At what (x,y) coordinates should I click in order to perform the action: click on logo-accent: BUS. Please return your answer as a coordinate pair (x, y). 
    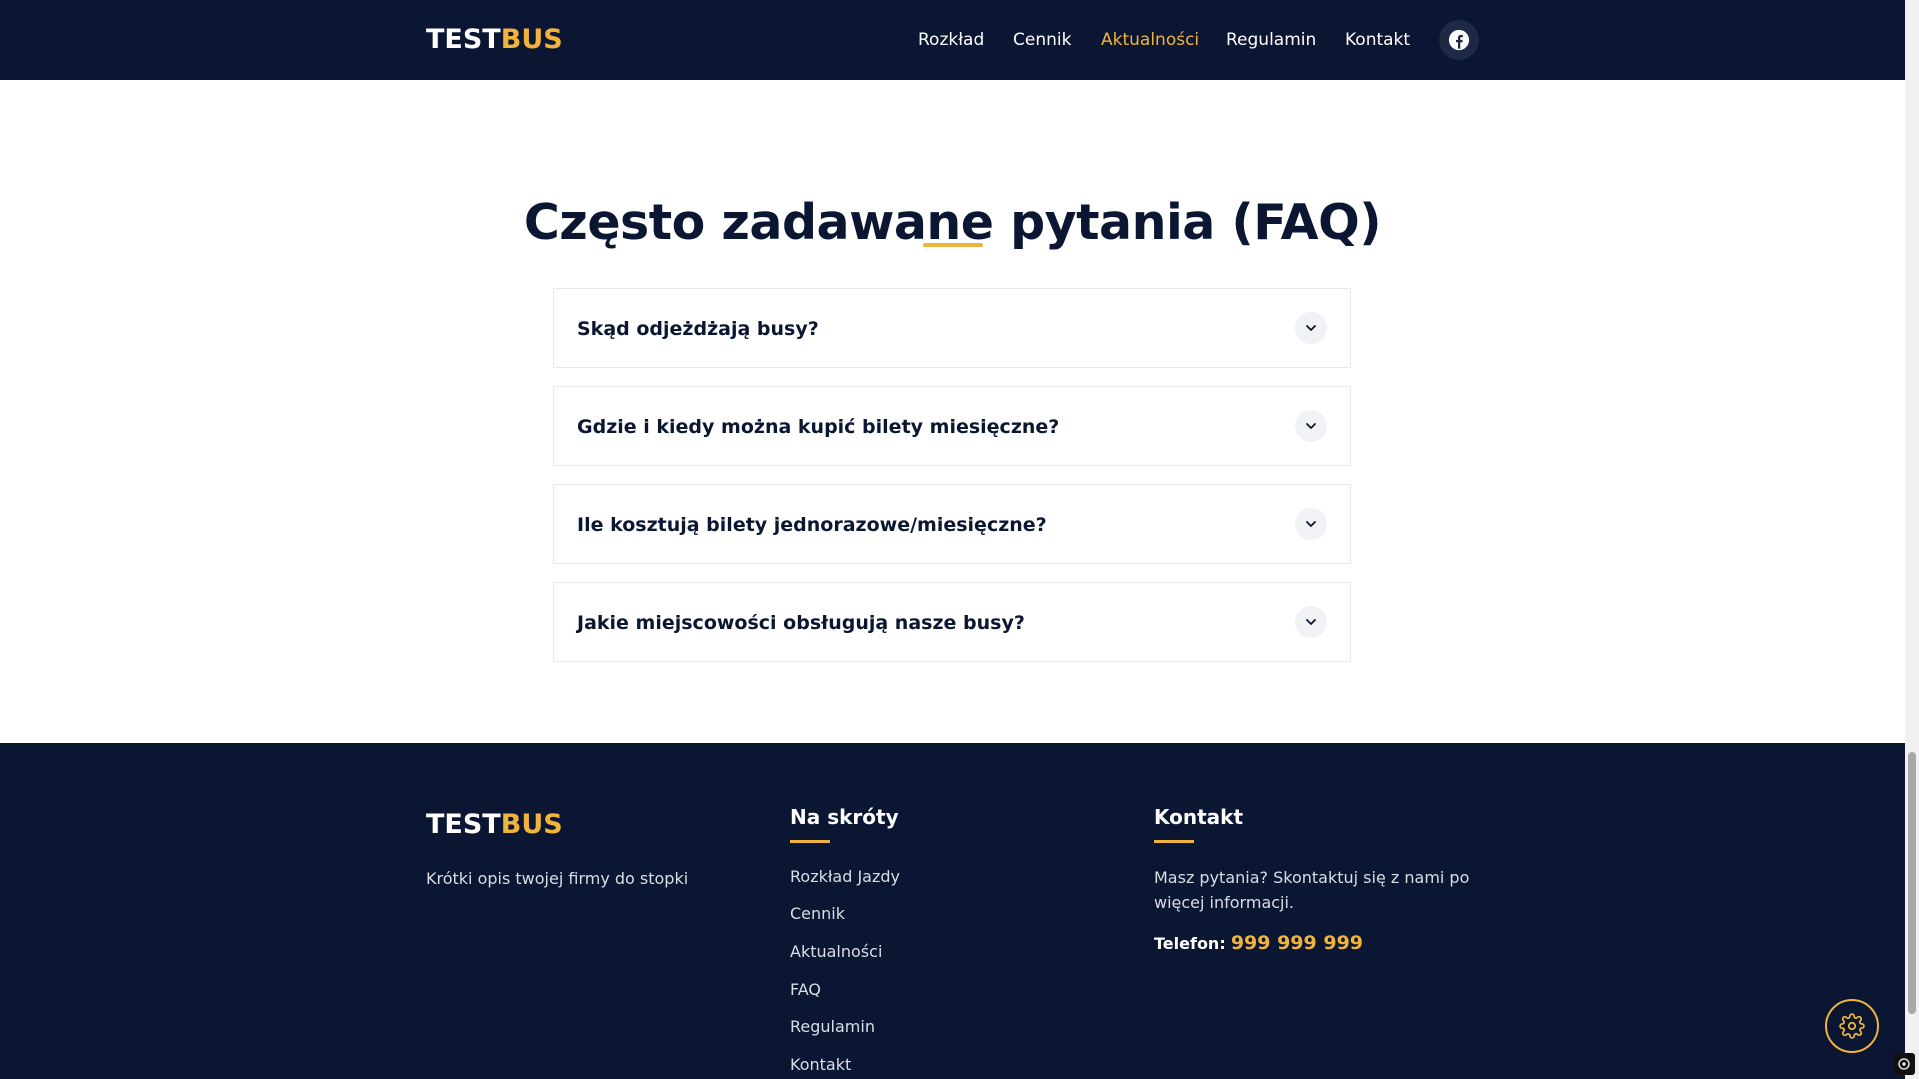
    Looking at the image, I should click on (531, 39).